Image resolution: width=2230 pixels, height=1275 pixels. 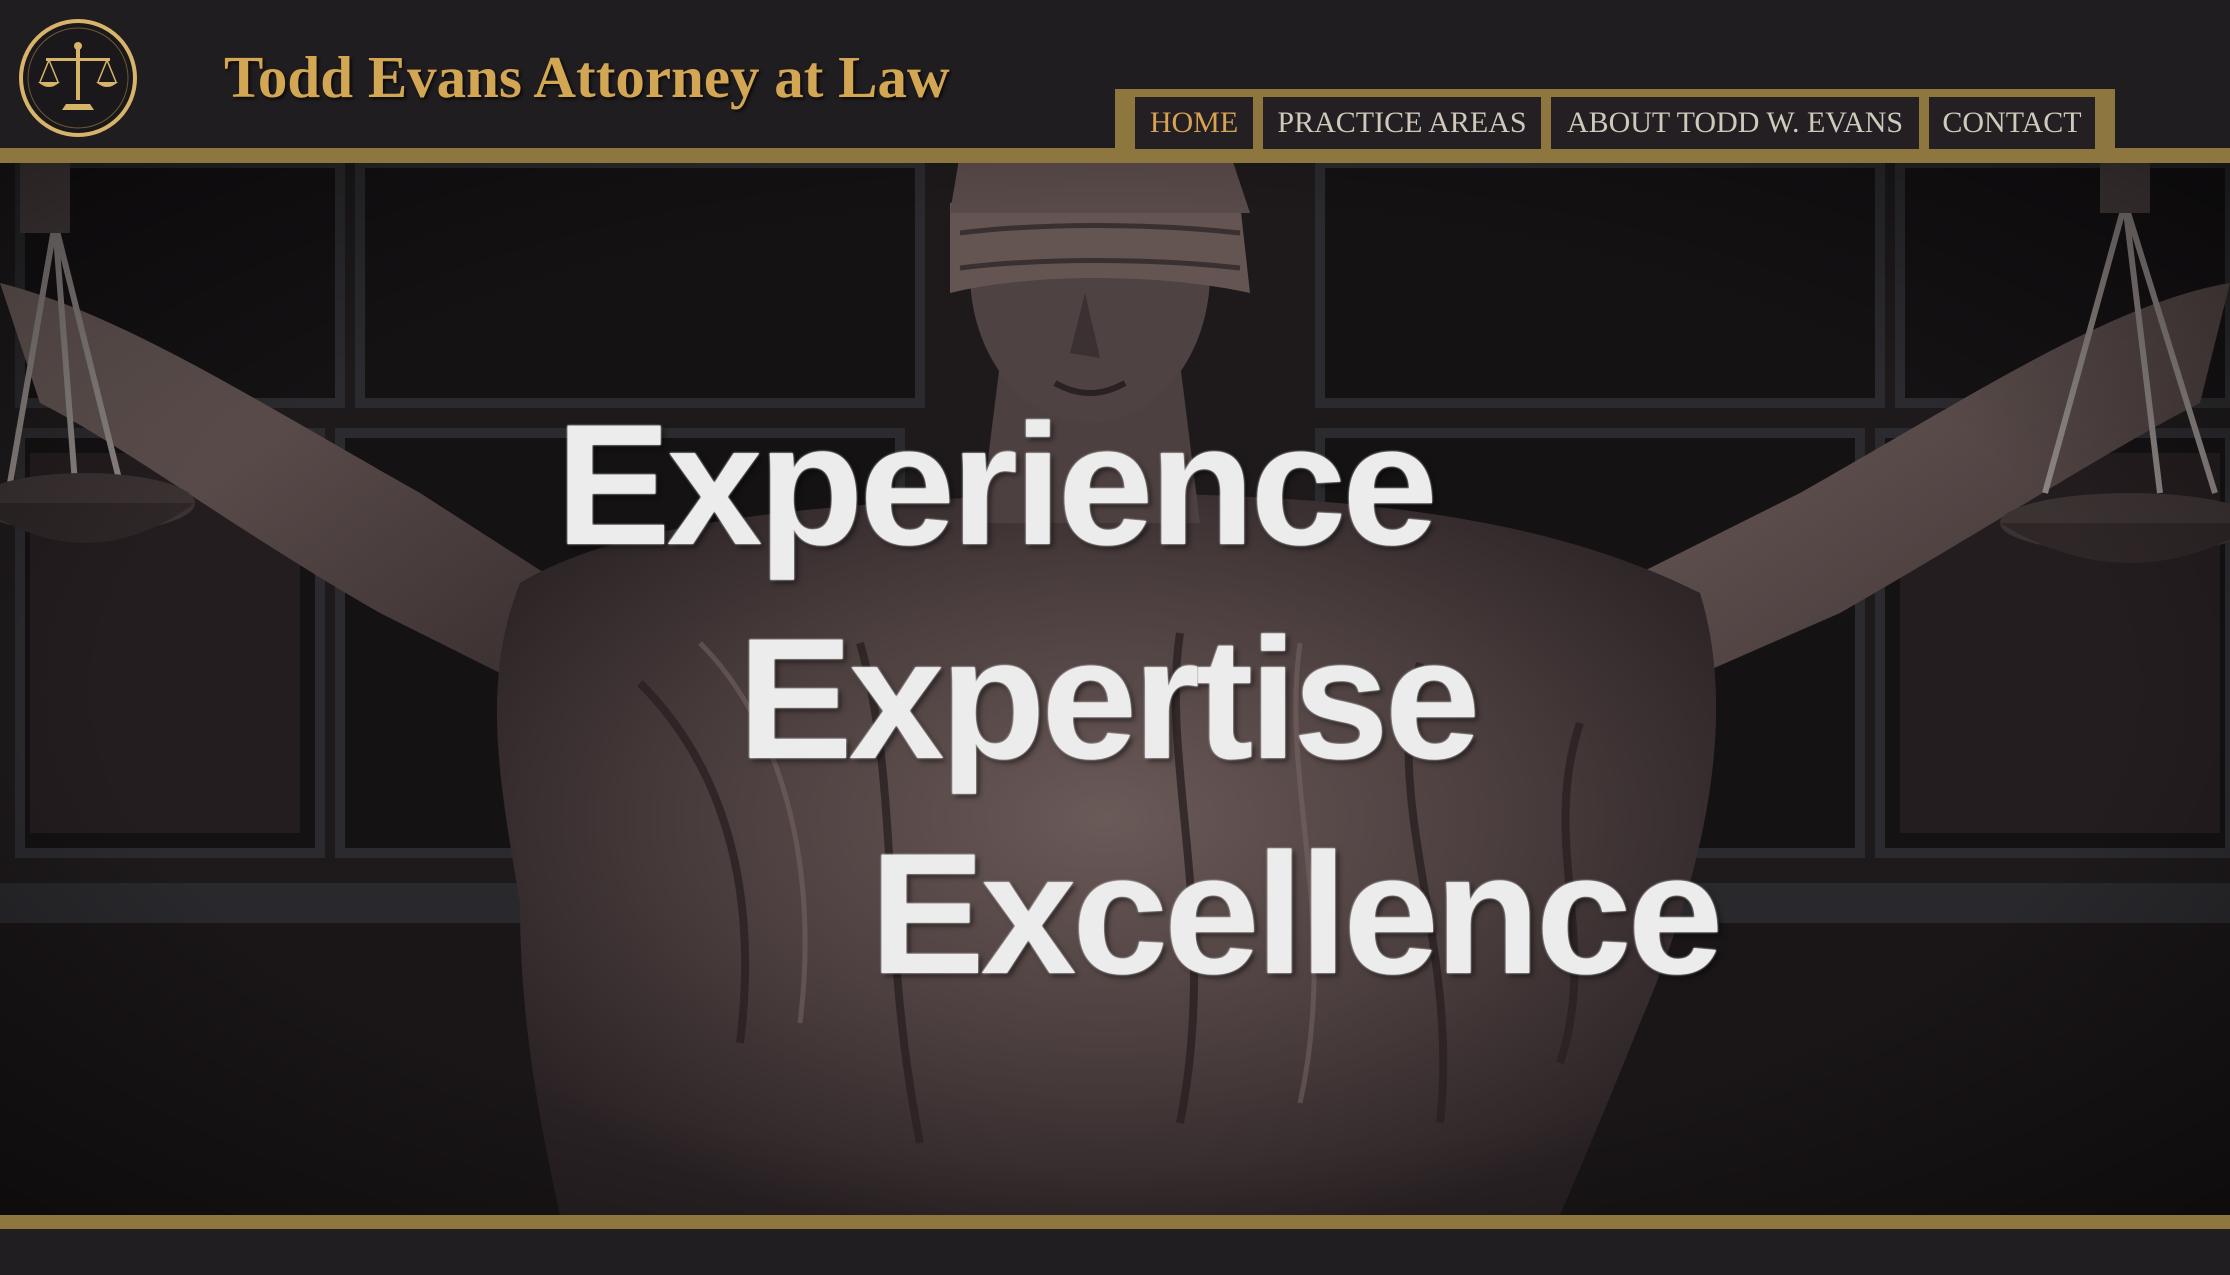 What do you see at coordinates (2012, 123) in the screenshot?
I see `nav-item-contact: CONTACT` at bounding box center [2012, 123].